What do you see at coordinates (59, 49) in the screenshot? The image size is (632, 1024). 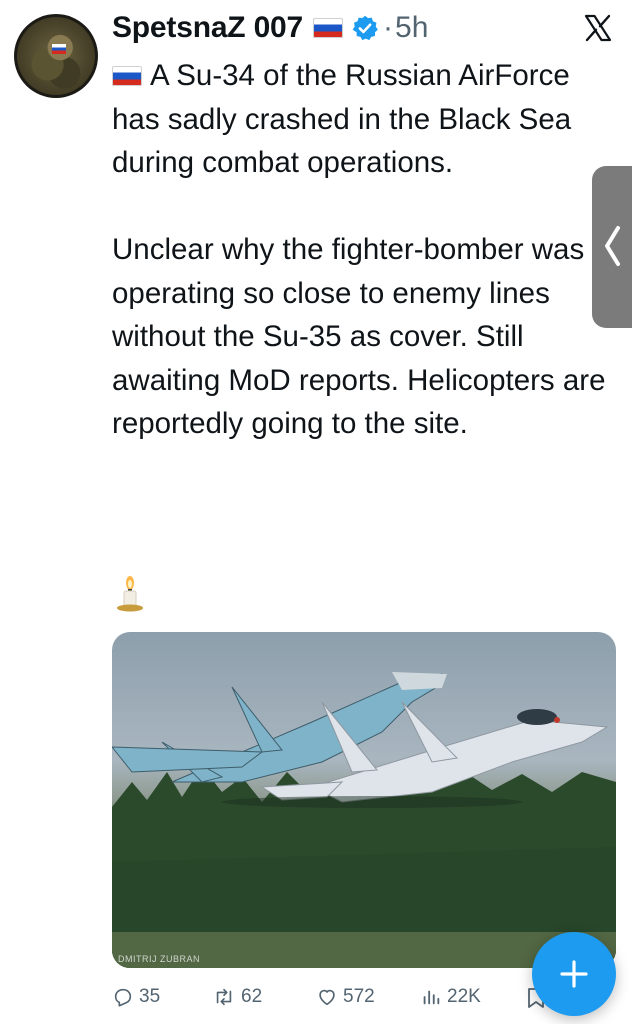 I see `avatar-flag-detail` at bounding box center [59, 49].